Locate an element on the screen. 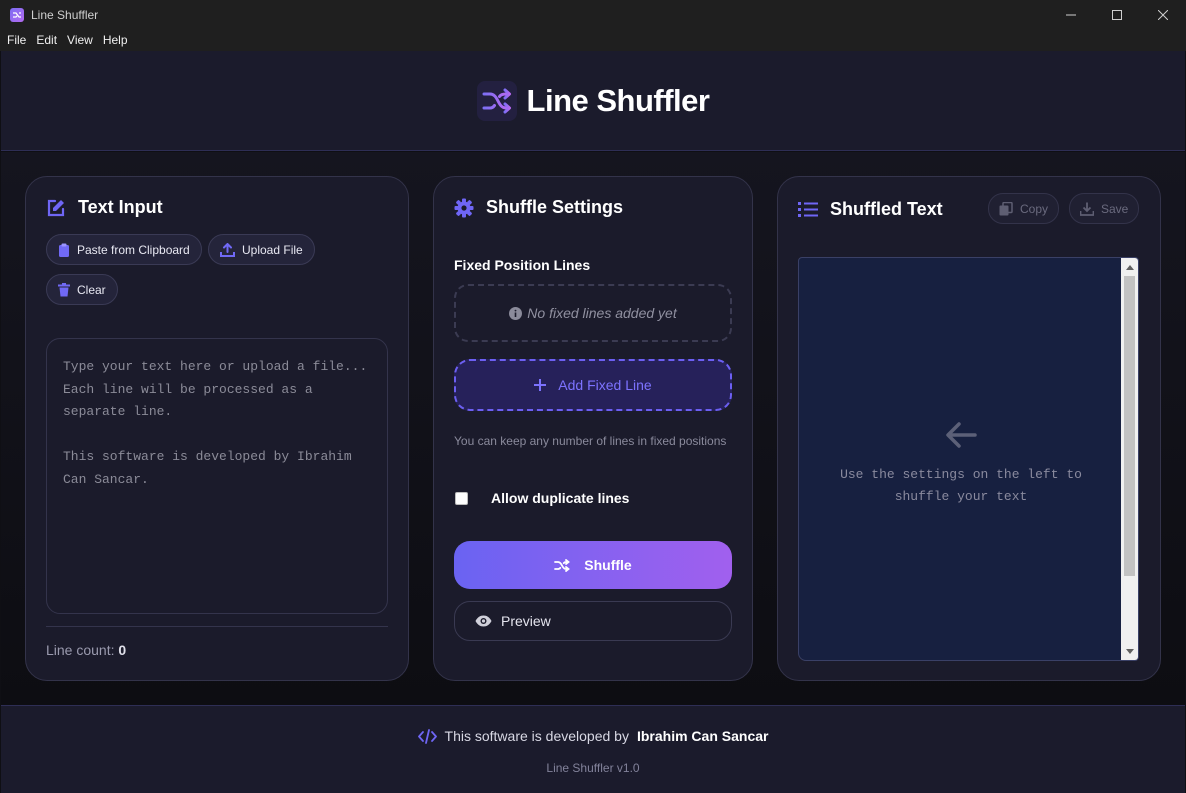 The image size is (1186, 793). save-label: Save is located at coordinates (1115, 208).